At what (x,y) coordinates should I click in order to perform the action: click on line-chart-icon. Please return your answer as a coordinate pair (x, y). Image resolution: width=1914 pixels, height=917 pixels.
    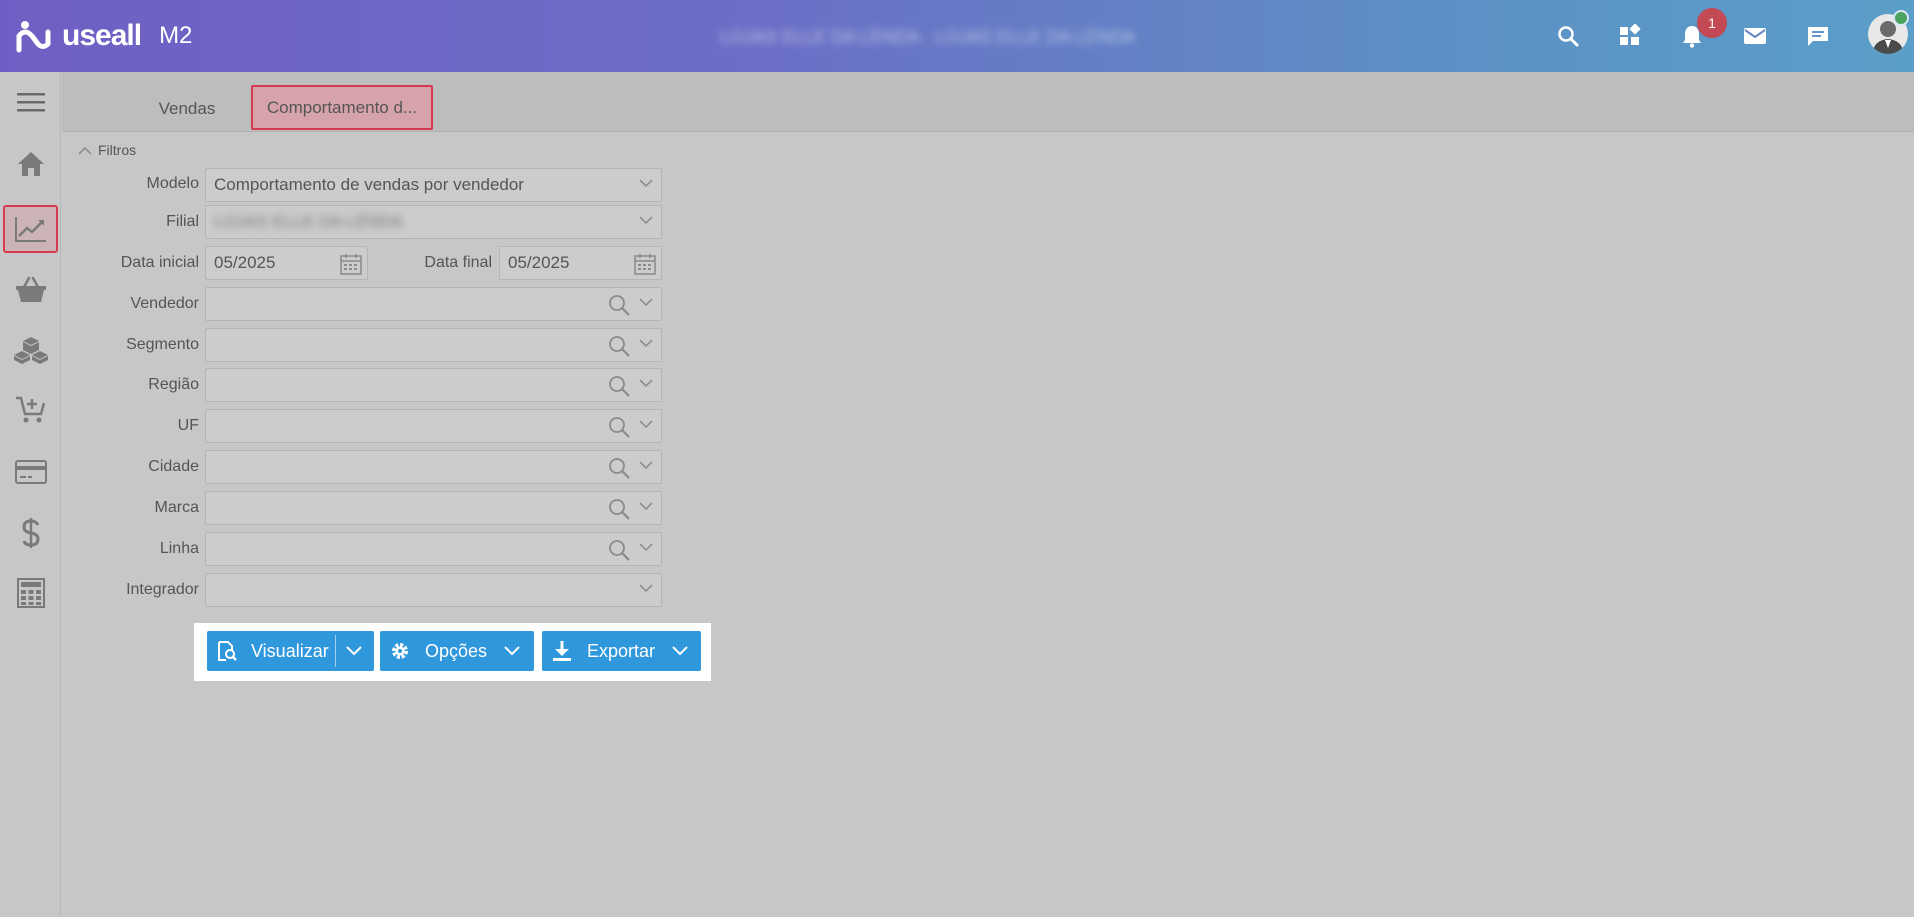
    Looking at the image, I should click on (30, 229).